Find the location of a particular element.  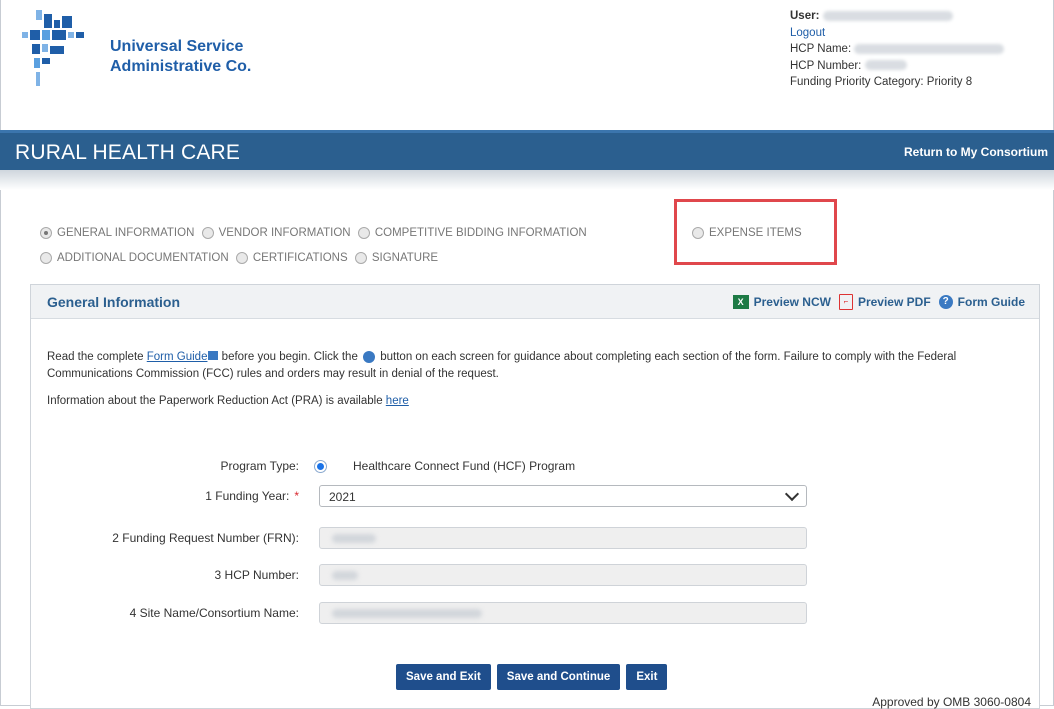

redacted-hcp-number-value is located at coordinates (345, 575).